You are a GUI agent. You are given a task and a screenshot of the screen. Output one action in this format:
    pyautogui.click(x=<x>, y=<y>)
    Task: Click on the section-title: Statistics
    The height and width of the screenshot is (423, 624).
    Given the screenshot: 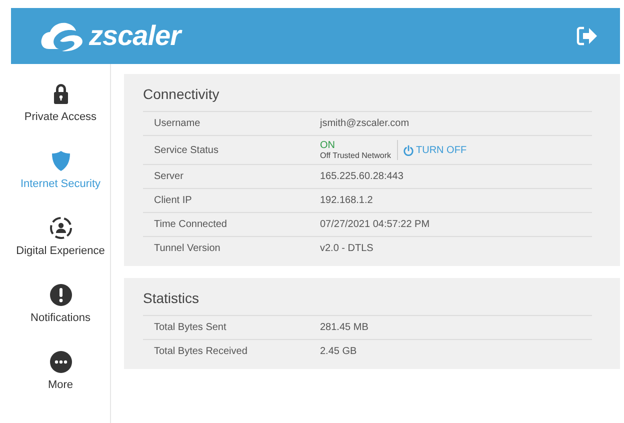 What is the action you would take?
    pyautogui.click(x=171, y=298)
    